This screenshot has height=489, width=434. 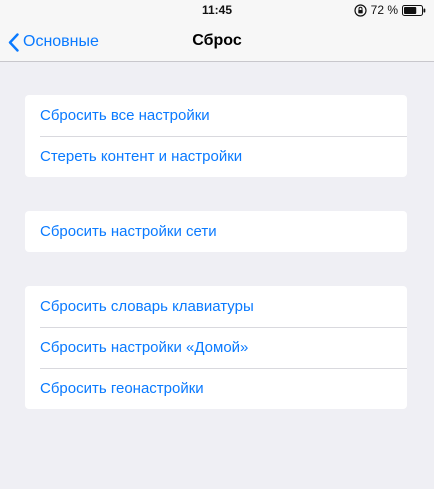 What do you see at coordinates (414, 10) in the screenshot?
I see `battery-icon` at bounding box center [414, 10].